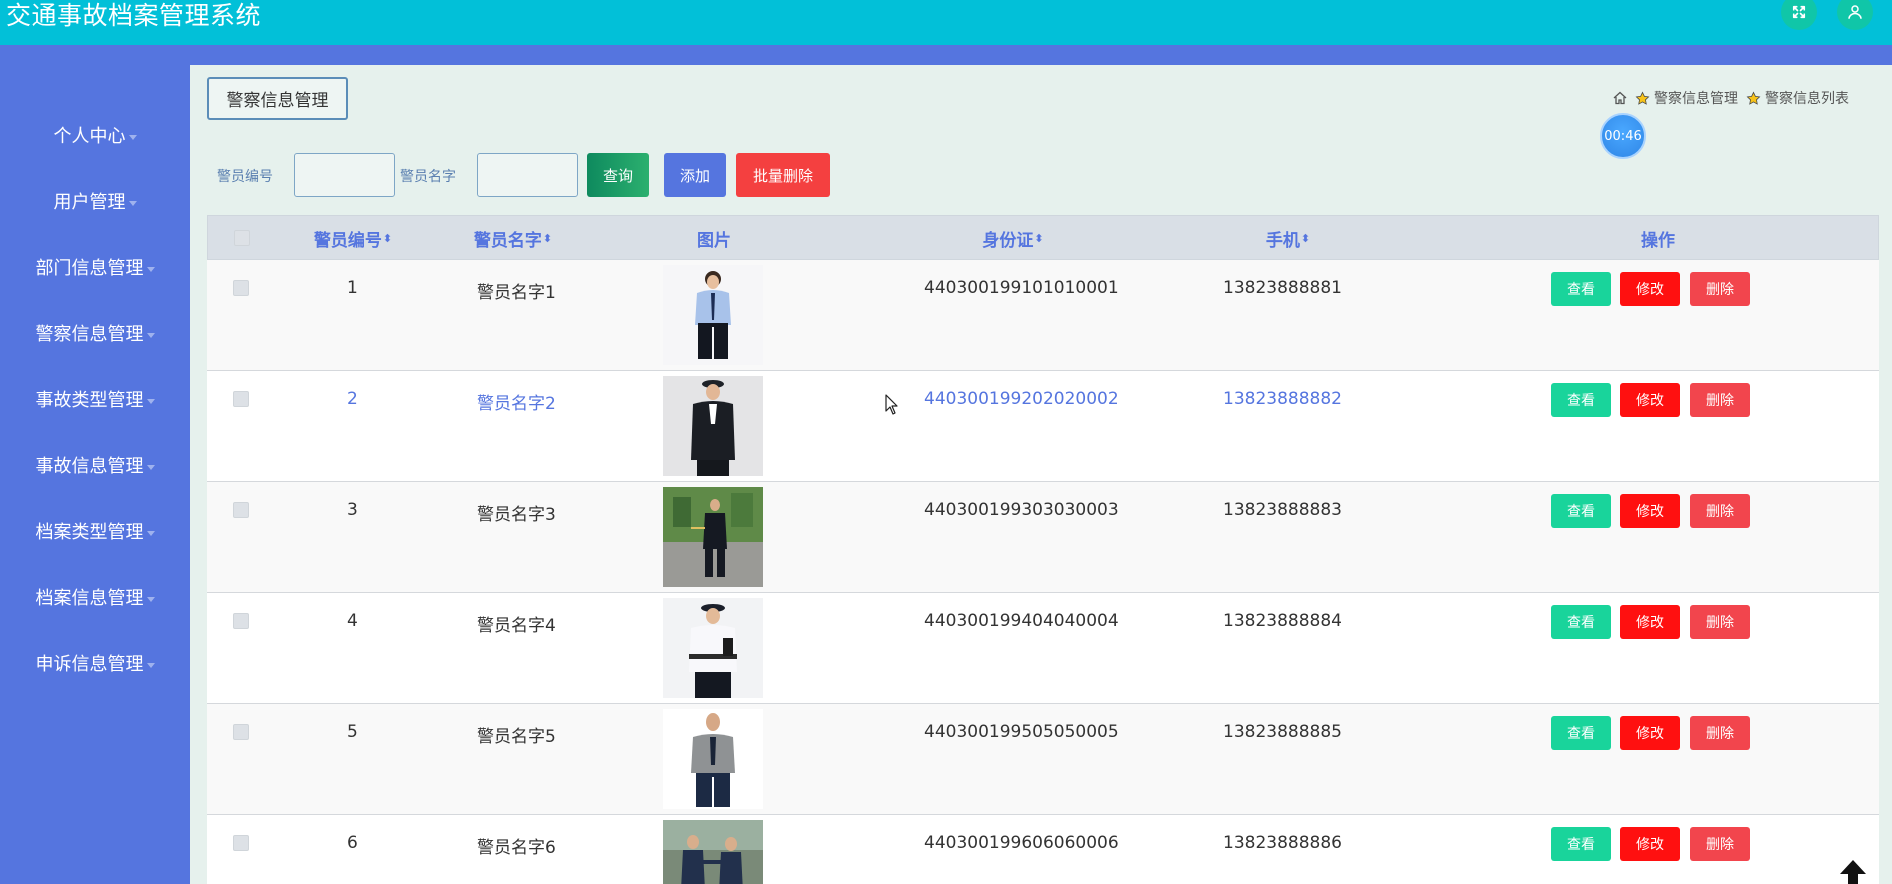  What do you see at coordinates (352, 732) in the screenshot?
I see `officer-no-cell: 5` at bounding box center [352, 732].